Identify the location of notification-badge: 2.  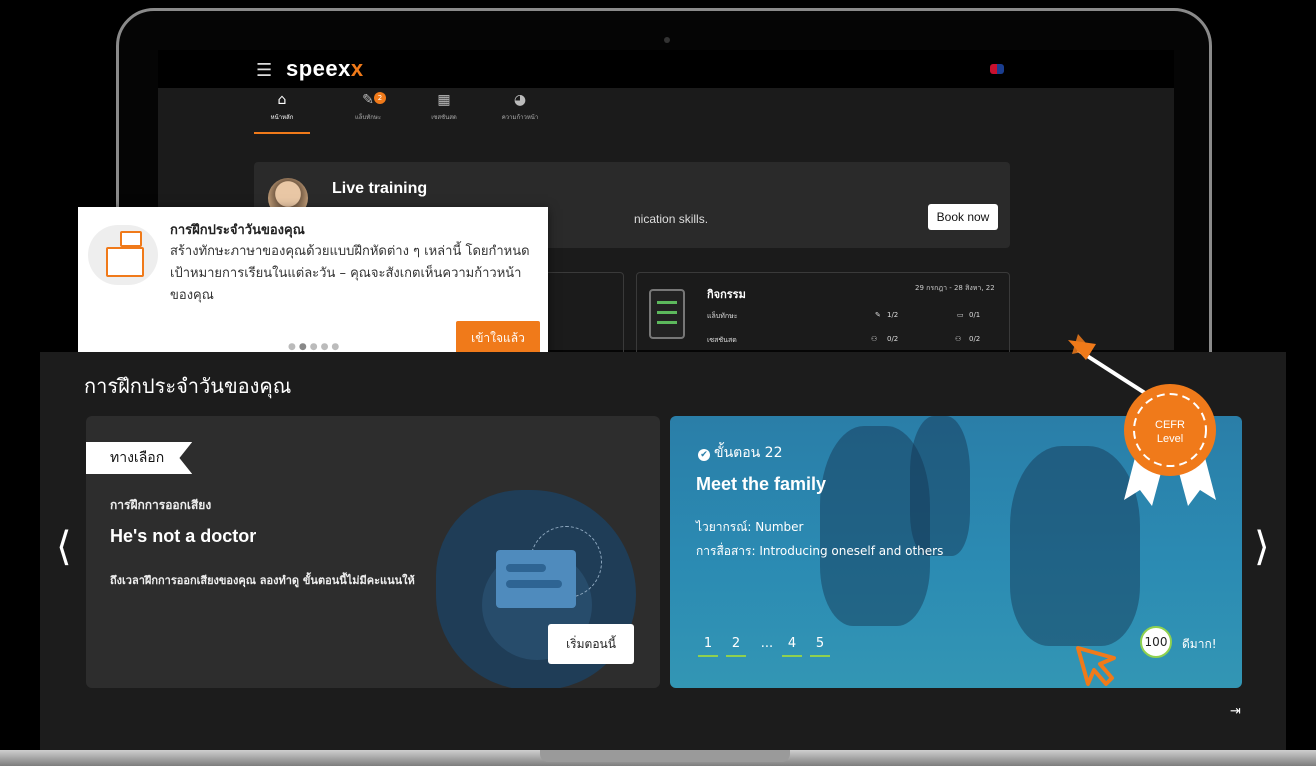
(380, 98).